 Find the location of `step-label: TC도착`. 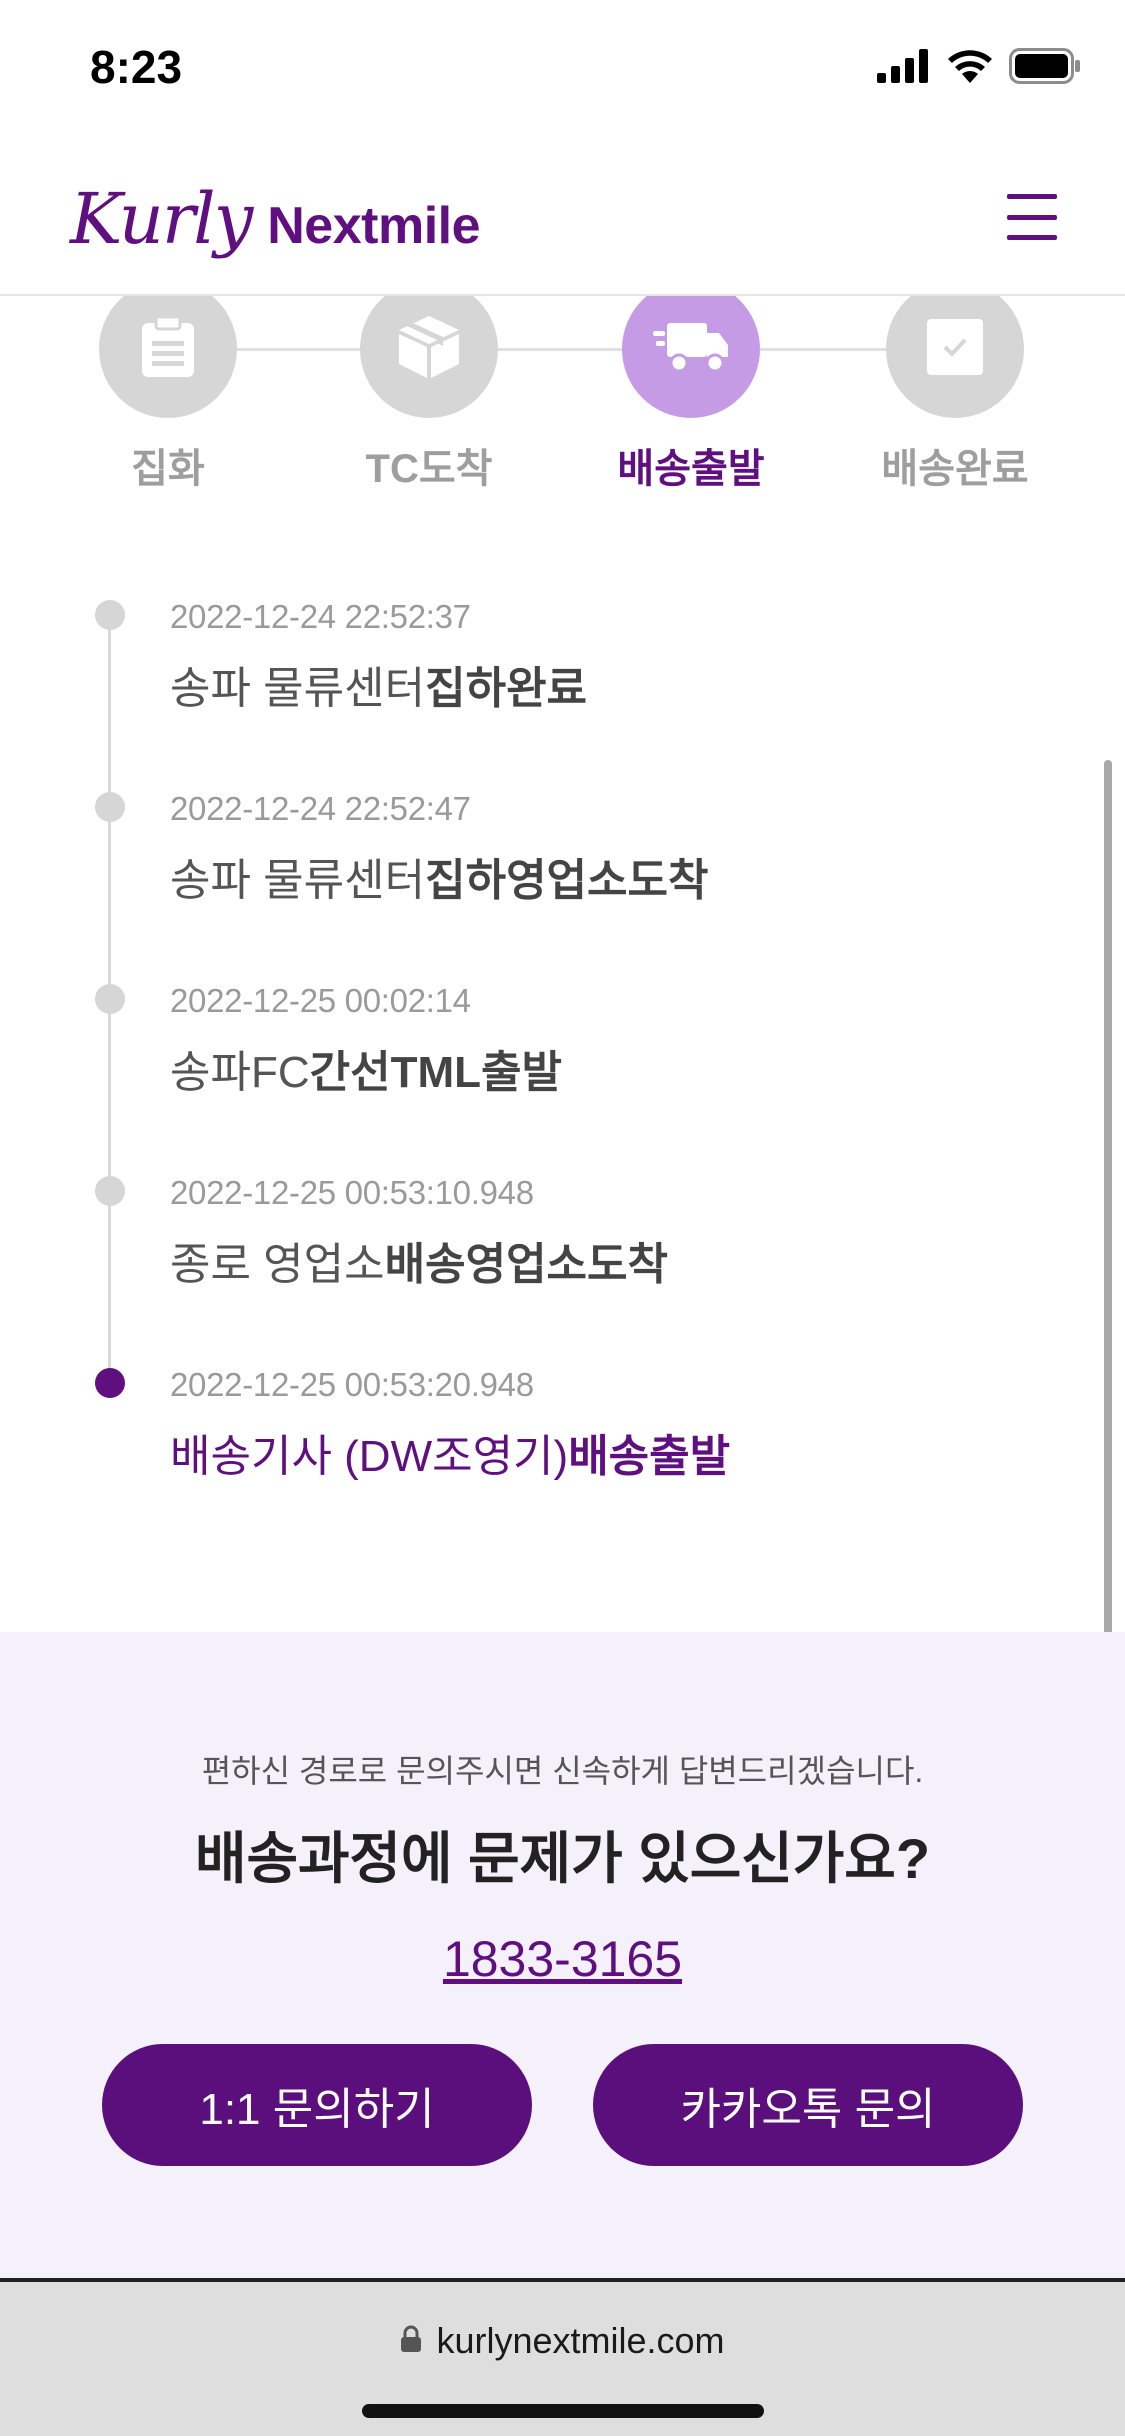

step-label: TC도착 is located at coordinates (429, 469).